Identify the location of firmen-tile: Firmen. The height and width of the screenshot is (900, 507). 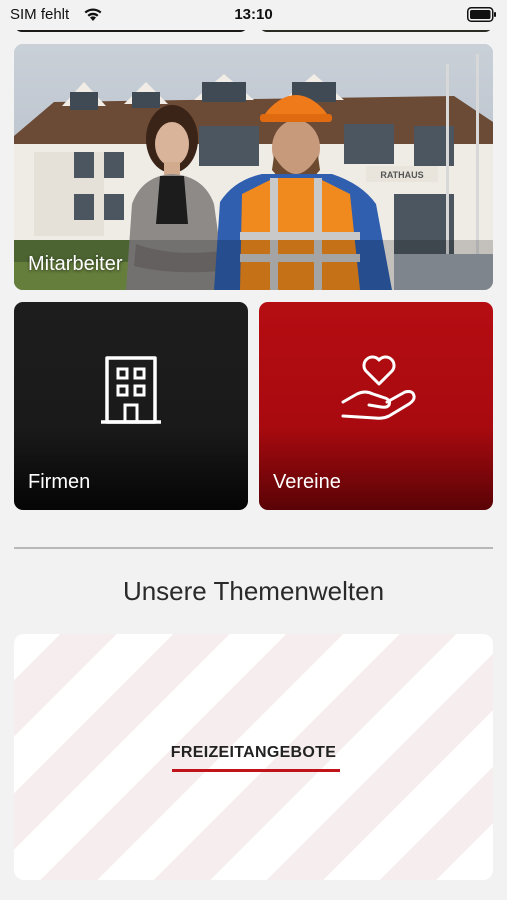
(131, 406).